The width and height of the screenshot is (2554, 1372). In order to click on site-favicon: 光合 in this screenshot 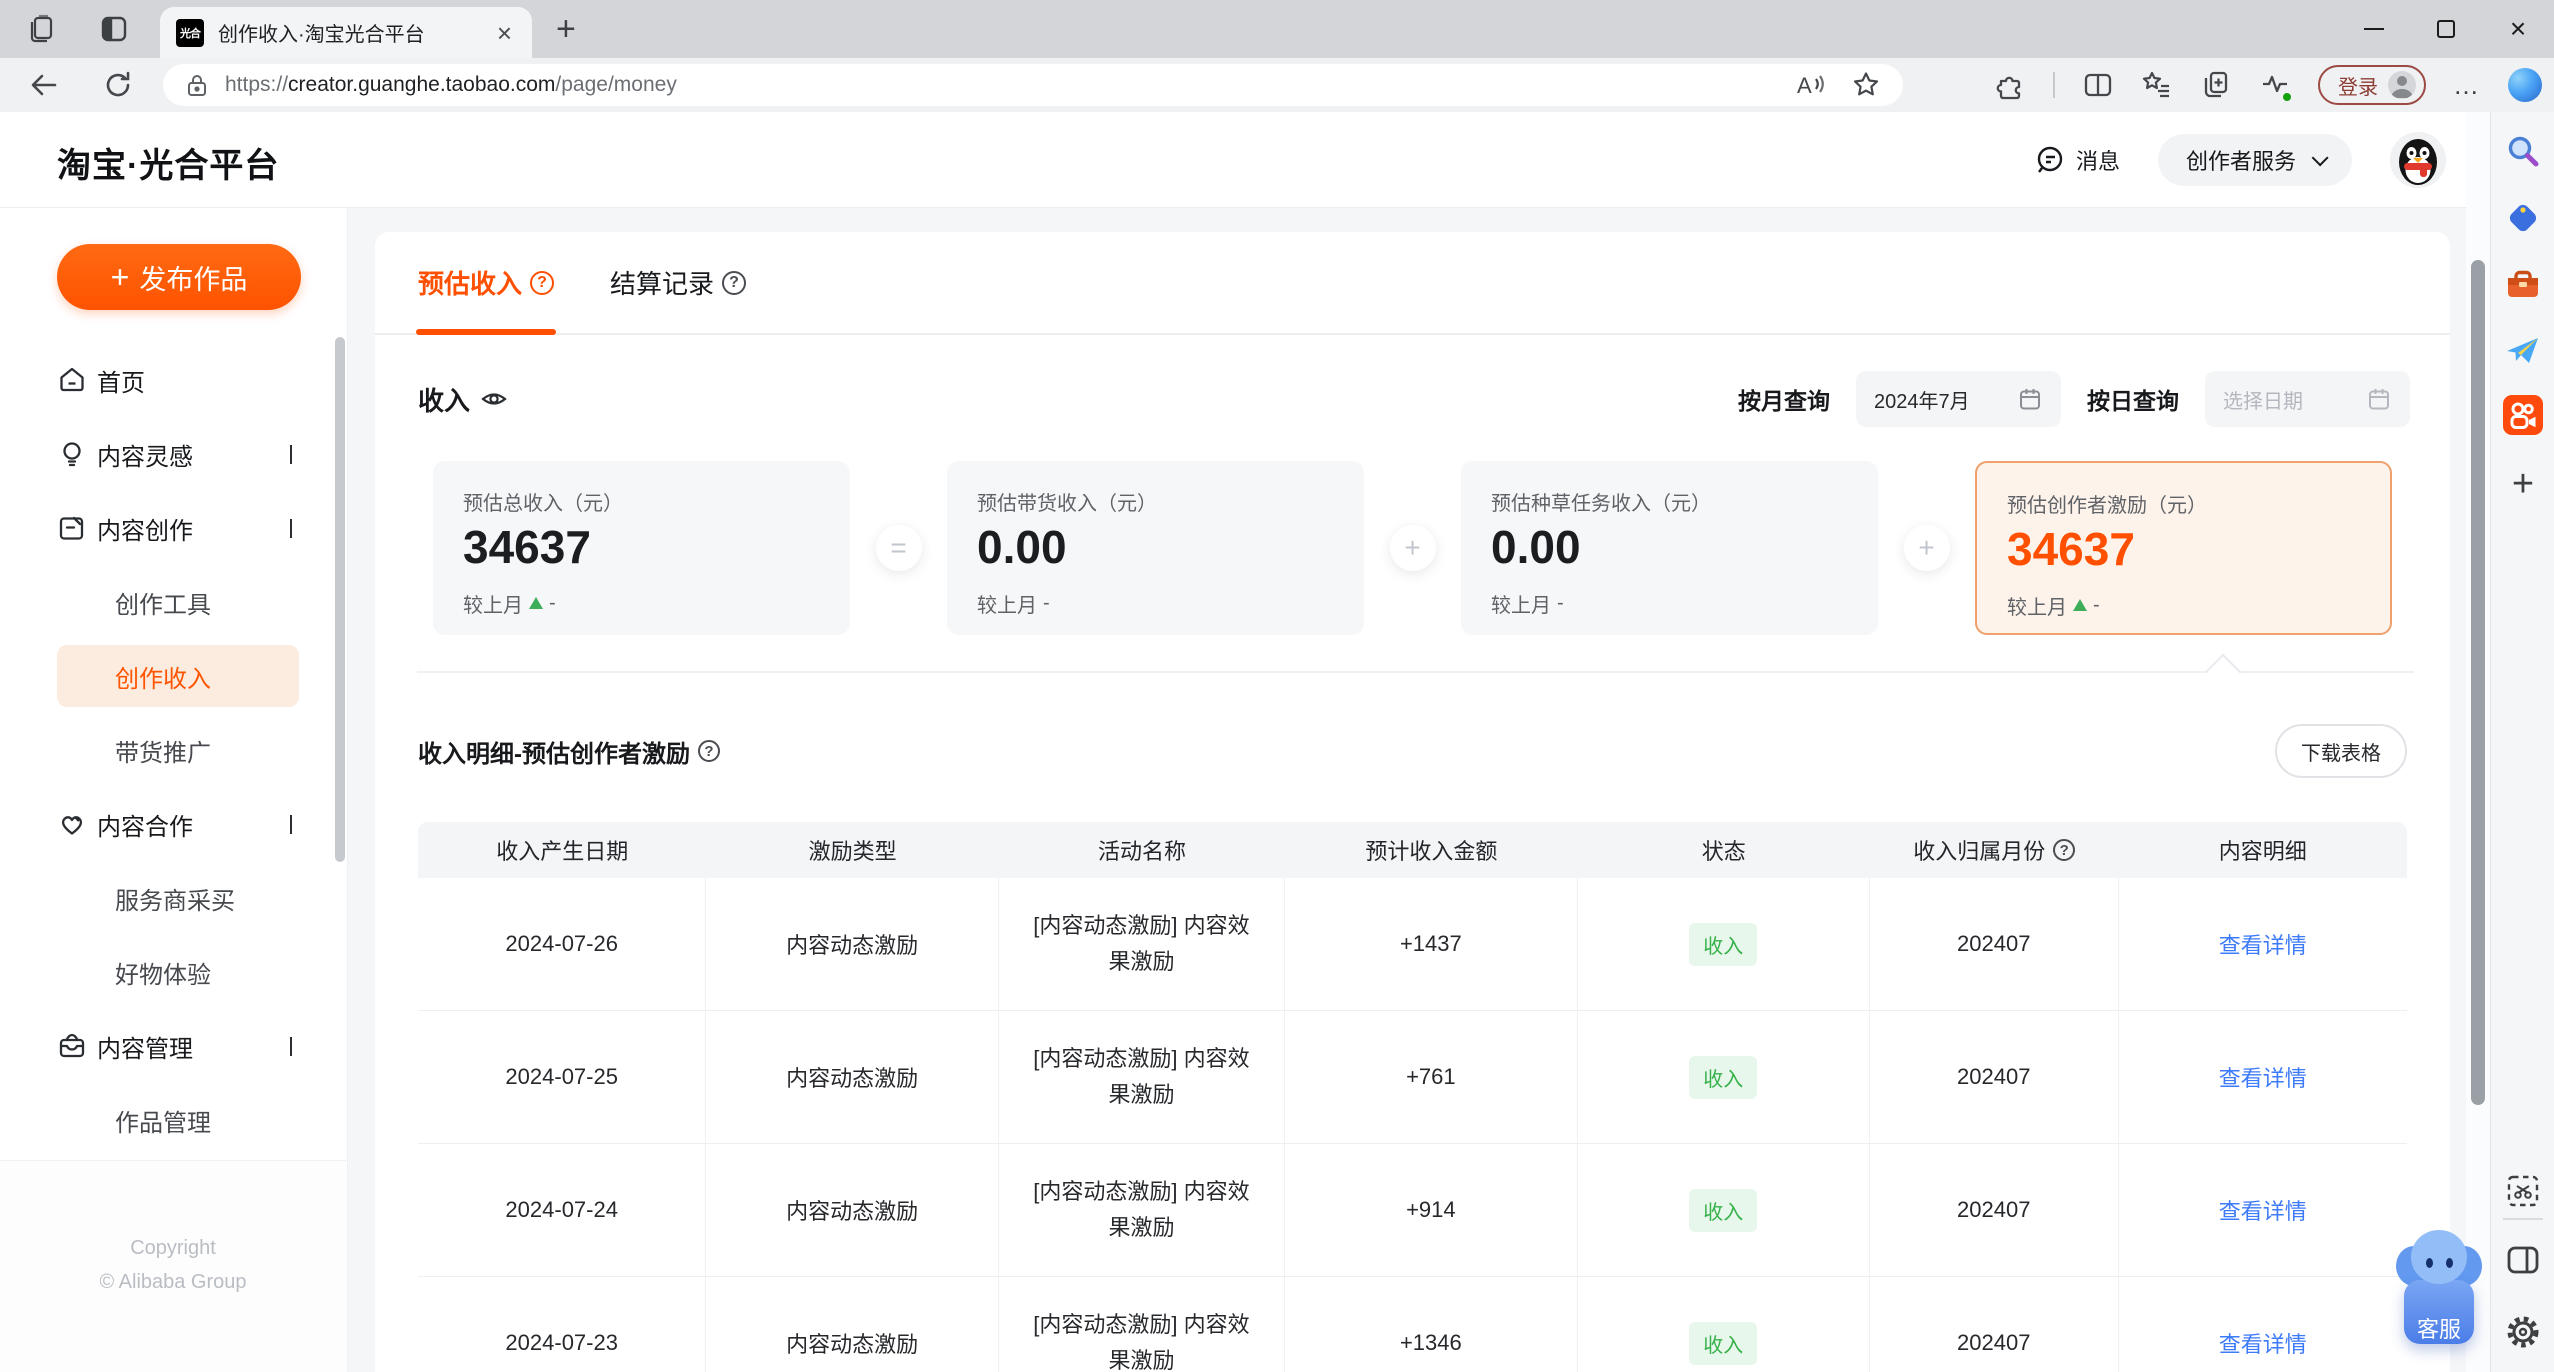, I will do `click(190, 32)`.